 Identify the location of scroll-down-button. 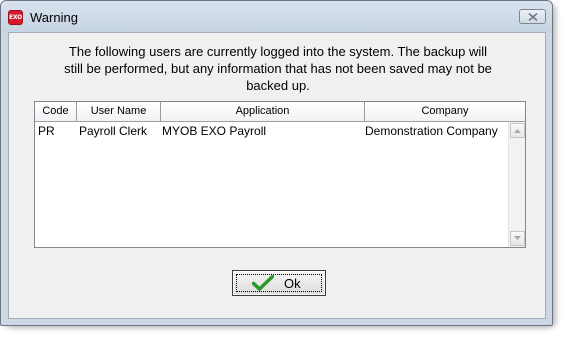
(517, 238).